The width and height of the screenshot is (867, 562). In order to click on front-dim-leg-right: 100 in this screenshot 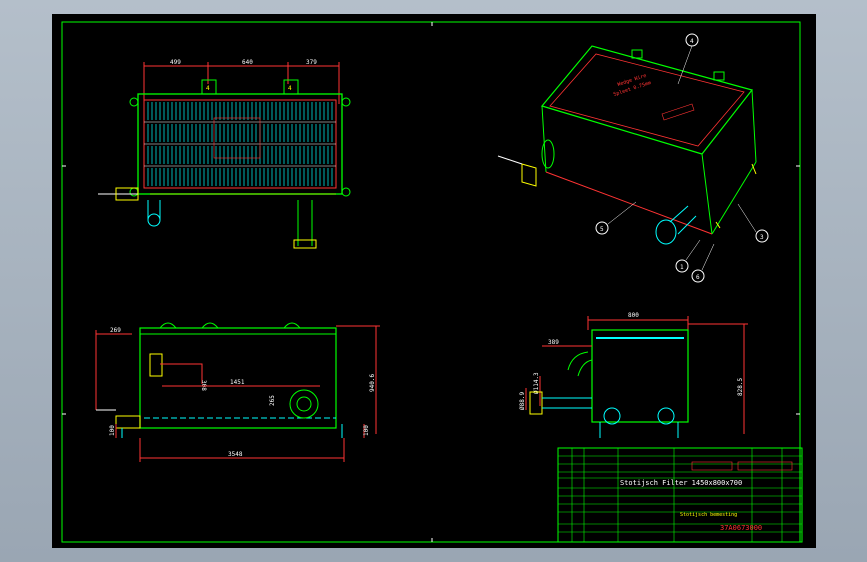, I will do `click(366, 430)`.